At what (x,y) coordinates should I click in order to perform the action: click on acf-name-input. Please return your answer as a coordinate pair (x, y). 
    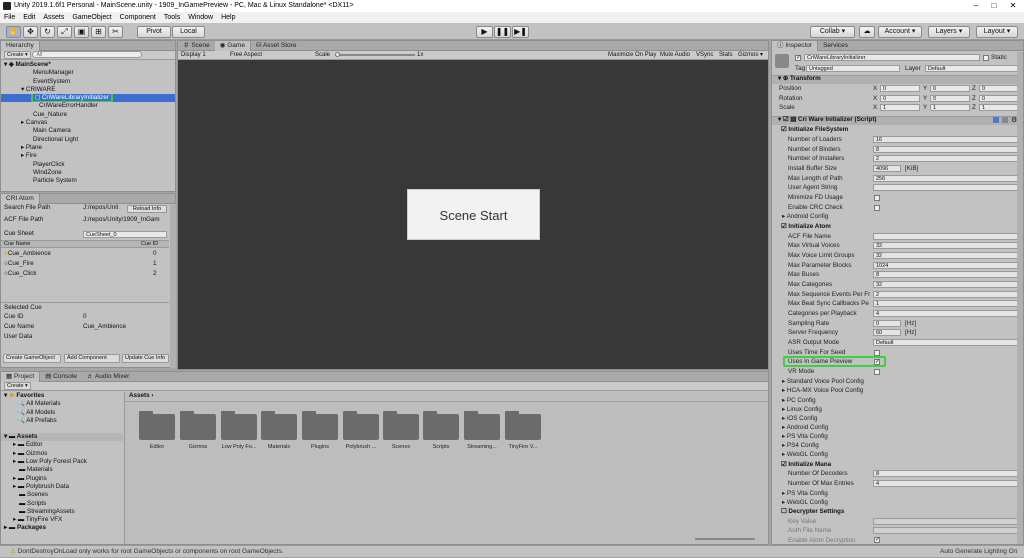
    Looking at the image, I should click on (946, 236).